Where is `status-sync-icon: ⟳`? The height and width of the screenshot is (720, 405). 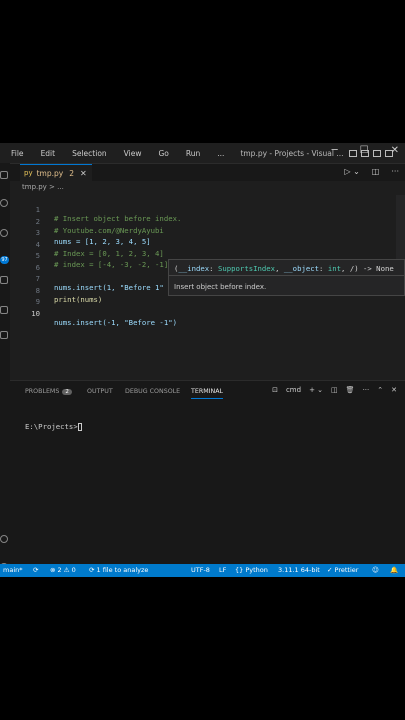 status-sync-icon: ⟳ is located at coordinates (35, 570).